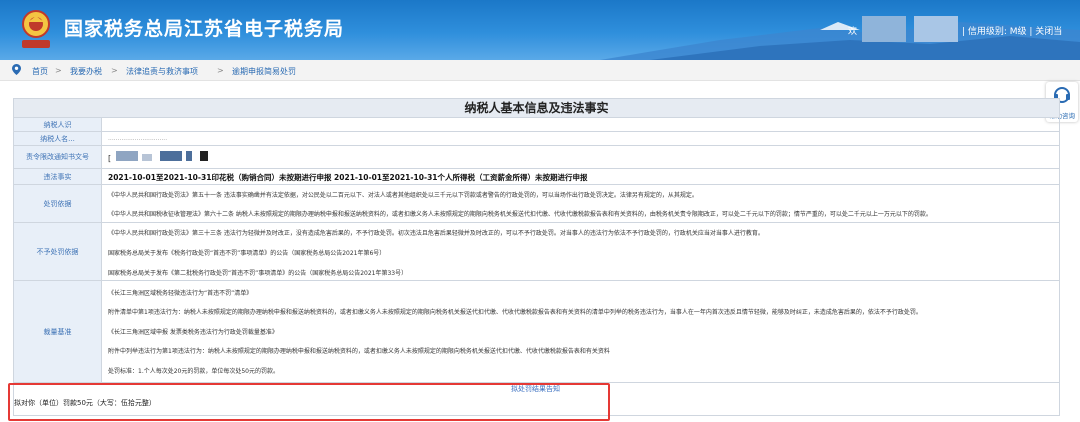  Describe the element at coordinates (58, 252) in the screenshot. I see `exempt-label: 不予处罚依据` at that location.